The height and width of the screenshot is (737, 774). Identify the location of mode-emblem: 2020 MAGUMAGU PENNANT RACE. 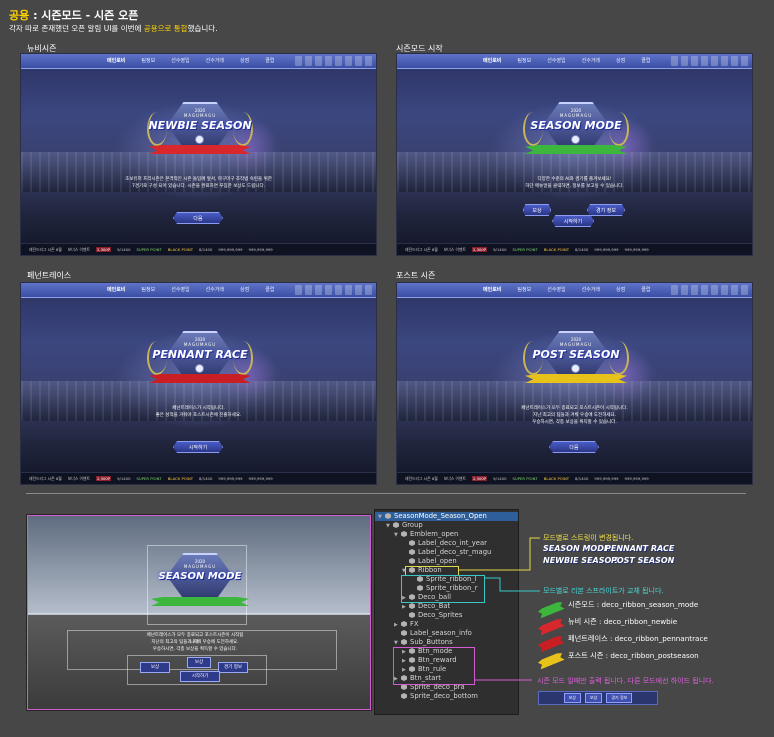
(200, 360).